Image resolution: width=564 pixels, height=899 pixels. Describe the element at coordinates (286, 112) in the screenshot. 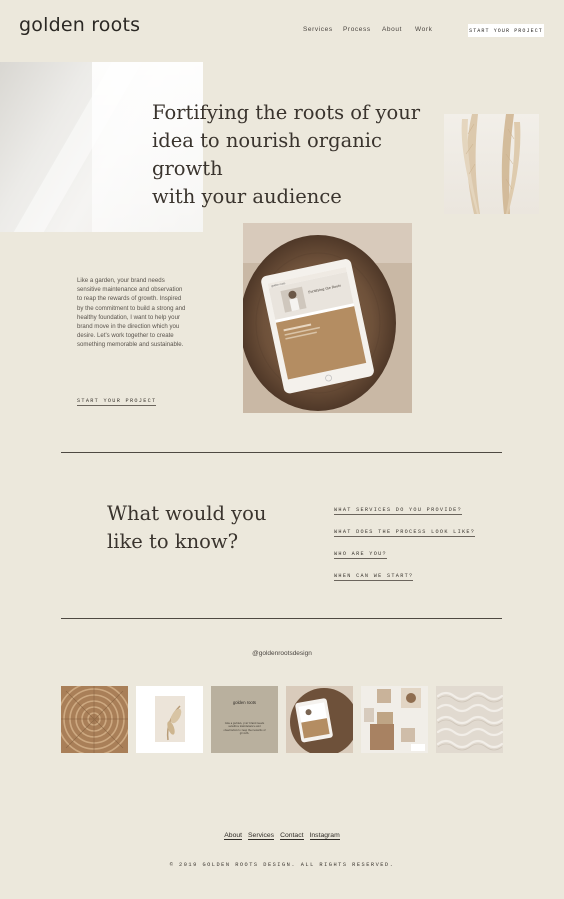

I see `hero-title-line: Fortifying the roots of your` at that location.